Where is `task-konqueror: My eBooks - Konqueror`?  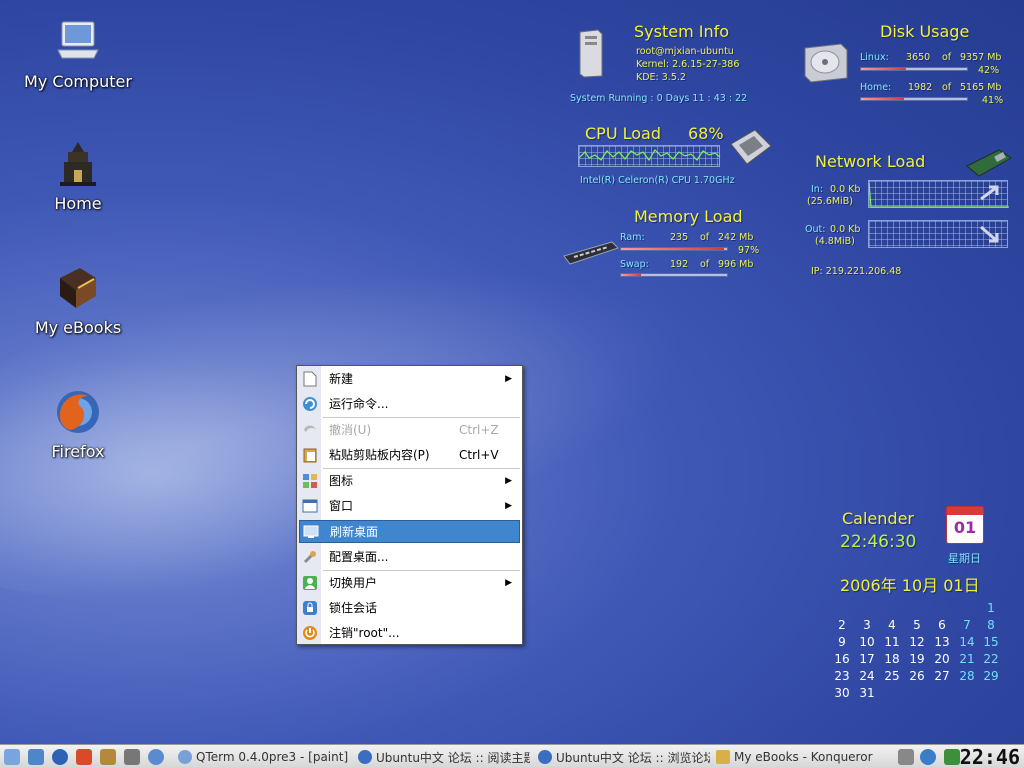
task-konqueror: My eBooks - Konqueror is located at coordinates (804, 757).